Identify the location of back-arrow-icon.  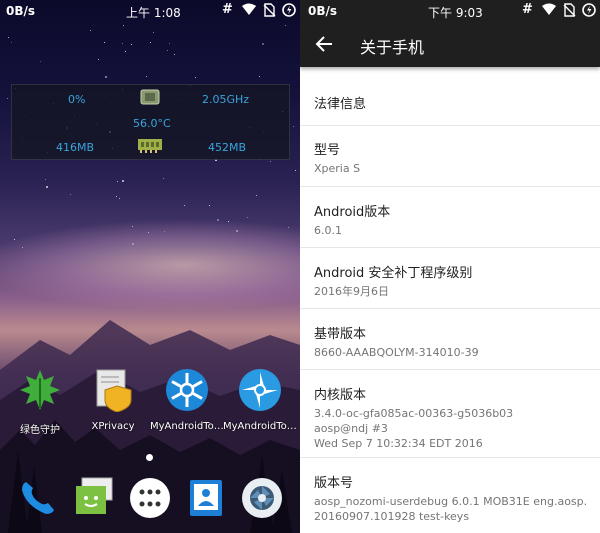
(324, 44).